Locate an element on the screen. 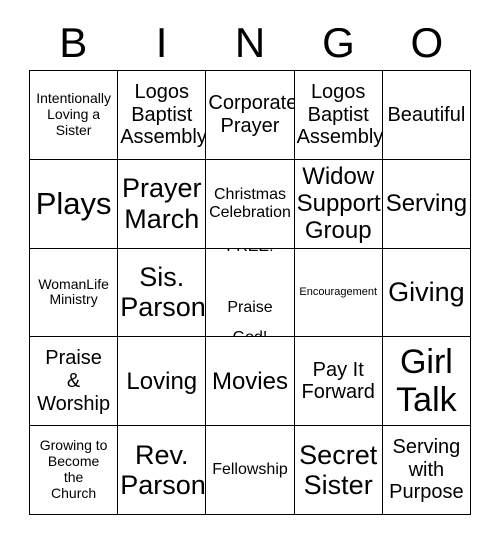  bingo-cell: Loving is located at coordinates (162, 382).